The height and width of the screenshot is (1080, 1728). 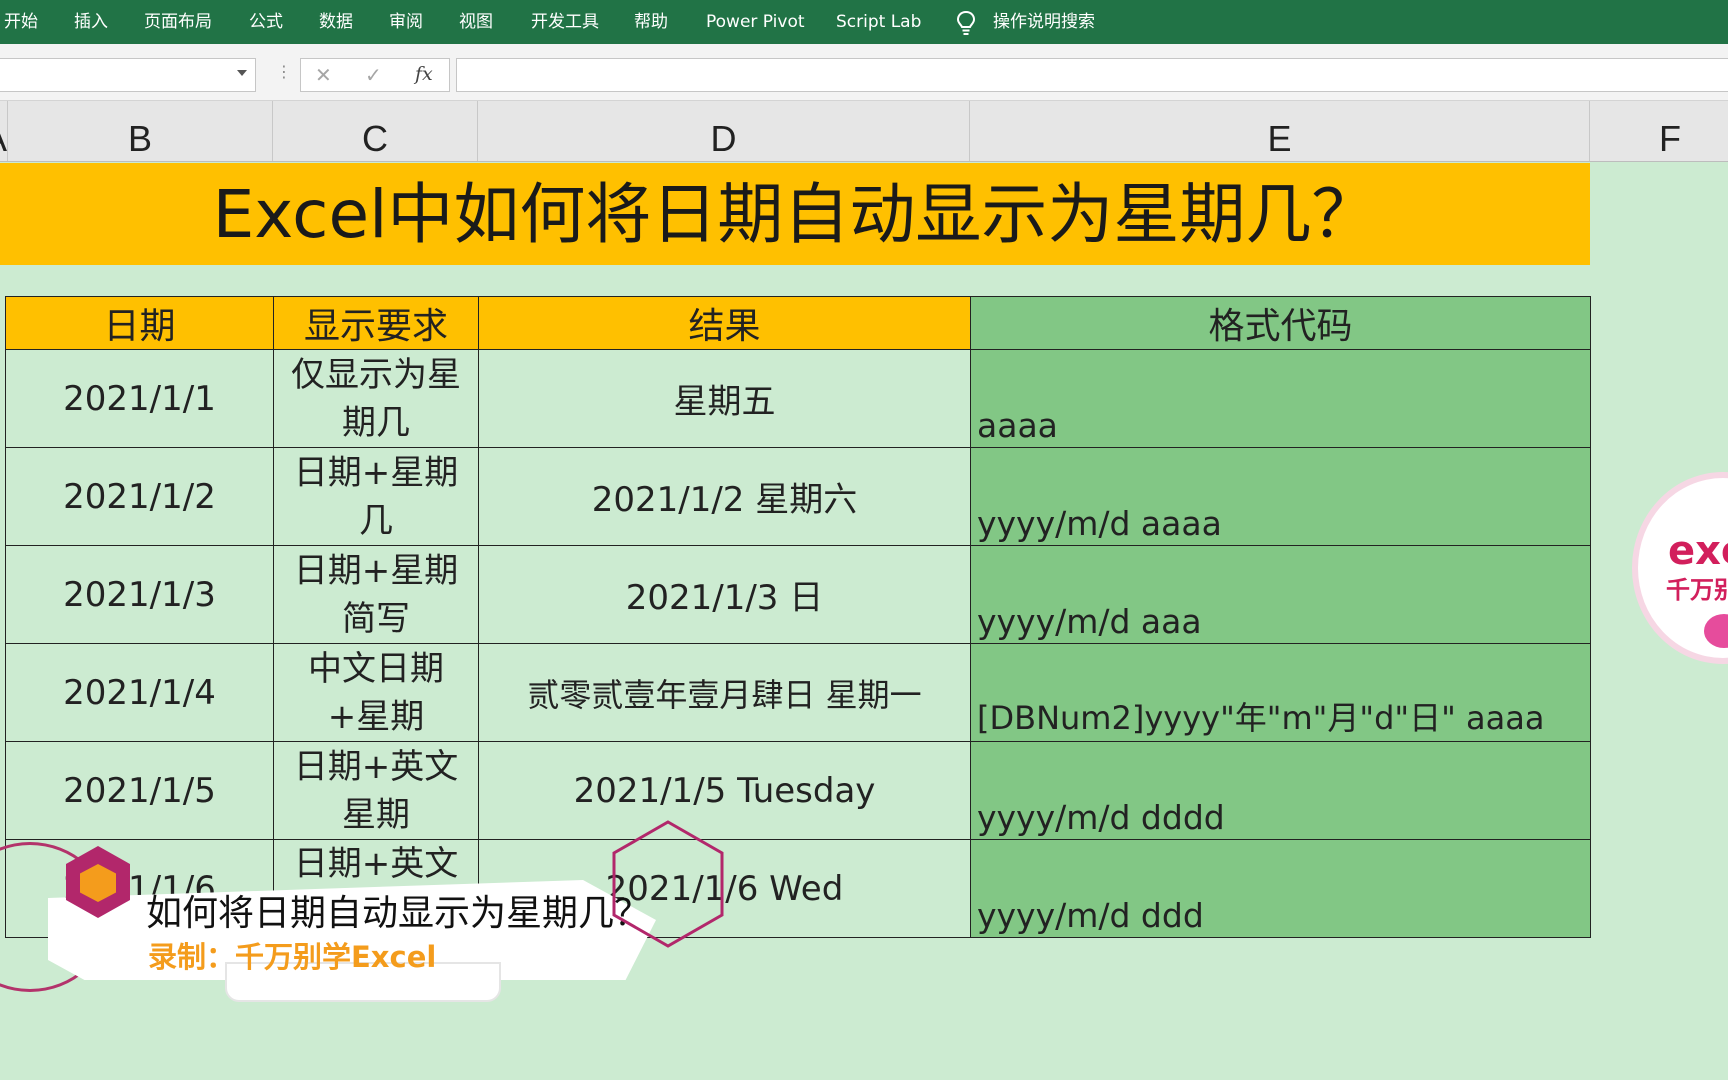 I want to click on tab-help: 帮助, so click(x=651, y=22).